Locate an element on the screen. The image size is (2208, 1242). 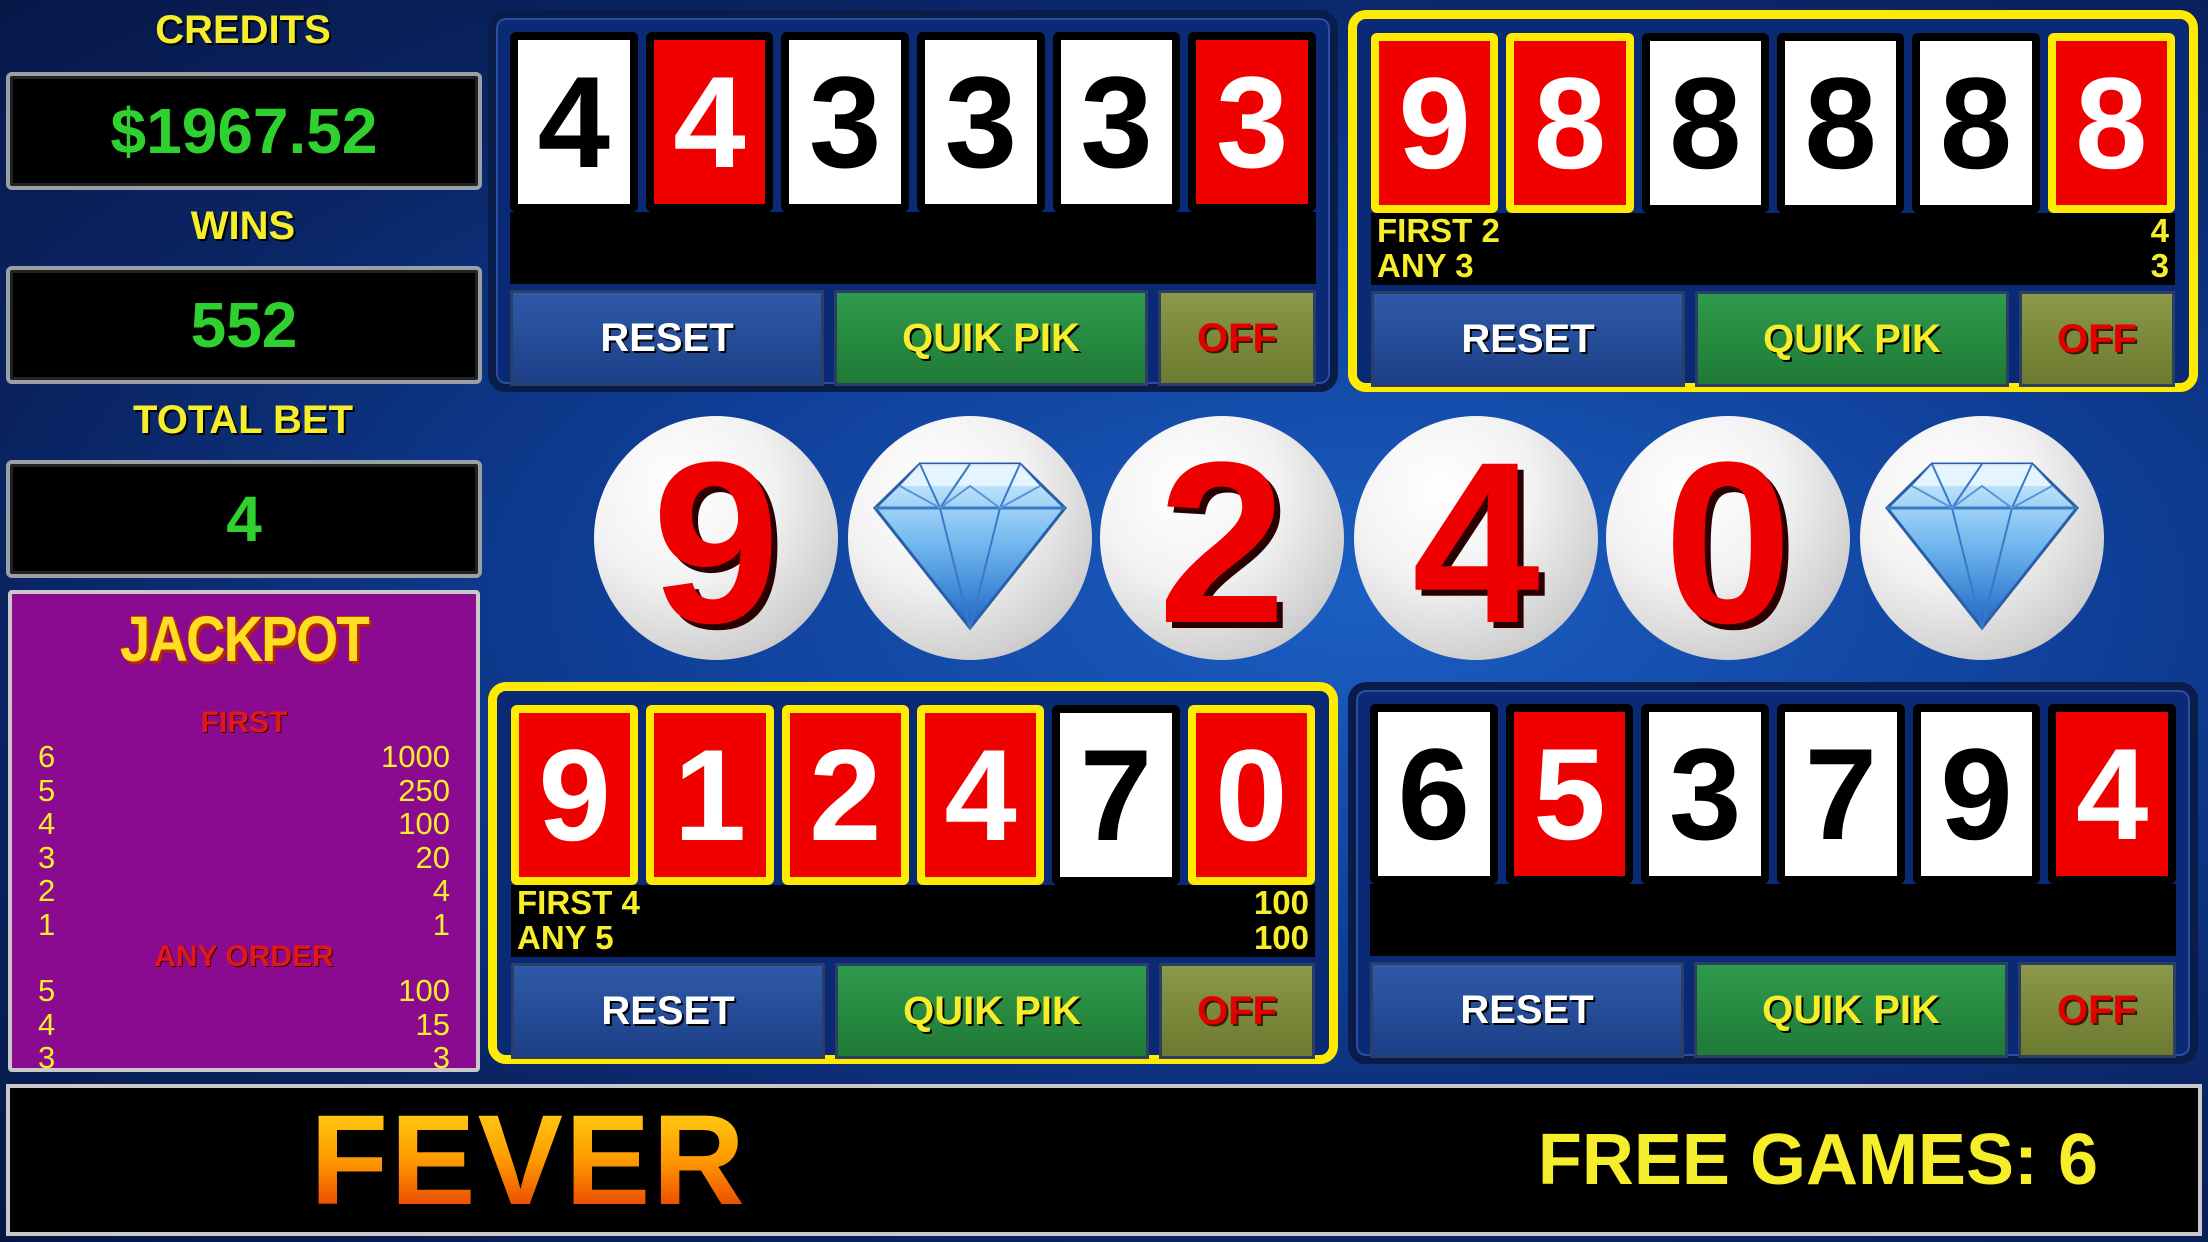
digit-value: 2 is located at coordinates (845, 795).